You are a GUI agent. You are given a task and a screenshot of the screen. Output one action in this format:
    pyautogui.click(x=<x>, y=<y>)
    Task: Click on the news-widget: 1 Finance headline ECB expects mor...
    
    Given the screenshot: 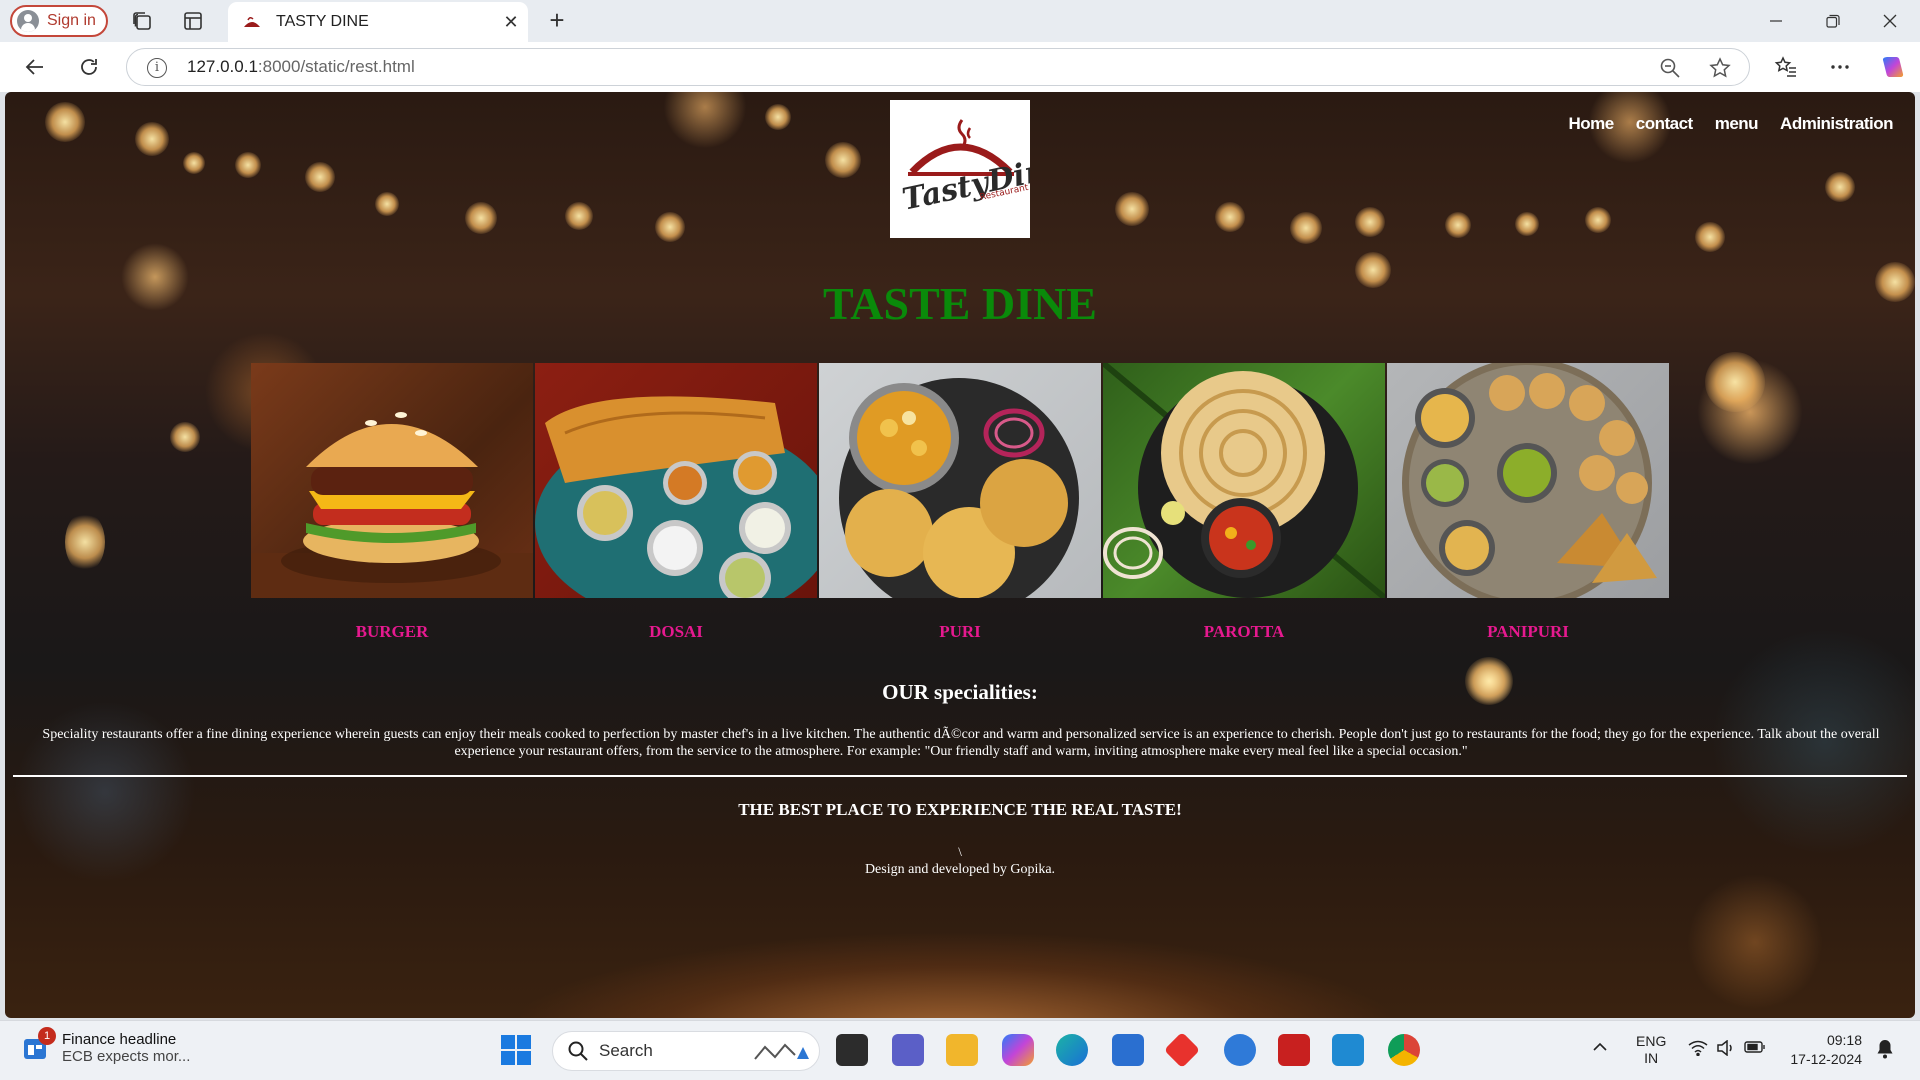 What is the action you would take?
    pyautogui.click(x=106, y=1046)
    